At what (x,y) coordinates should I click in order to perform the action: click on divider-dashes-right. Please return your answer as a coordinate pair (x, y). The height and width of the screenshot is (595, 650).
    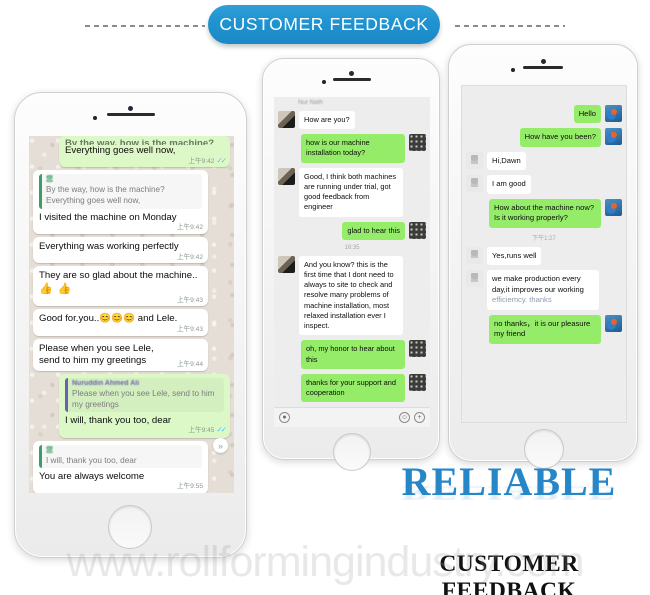
    Looking at the image, I should click on (510, 26).